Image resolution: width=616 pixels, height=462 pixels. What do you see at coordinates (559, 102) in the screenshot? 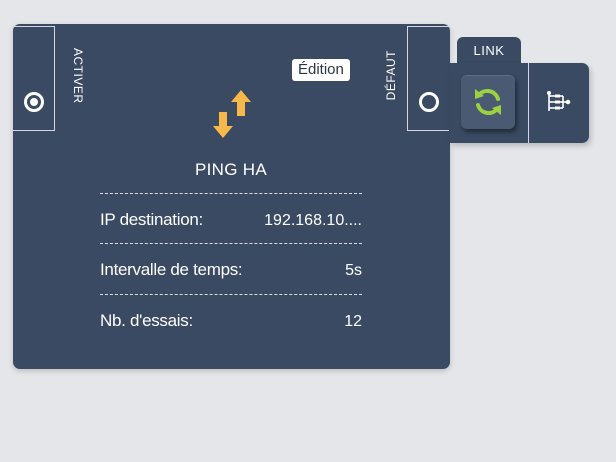
I see `tree-icon` at bounding box center [559, 102].